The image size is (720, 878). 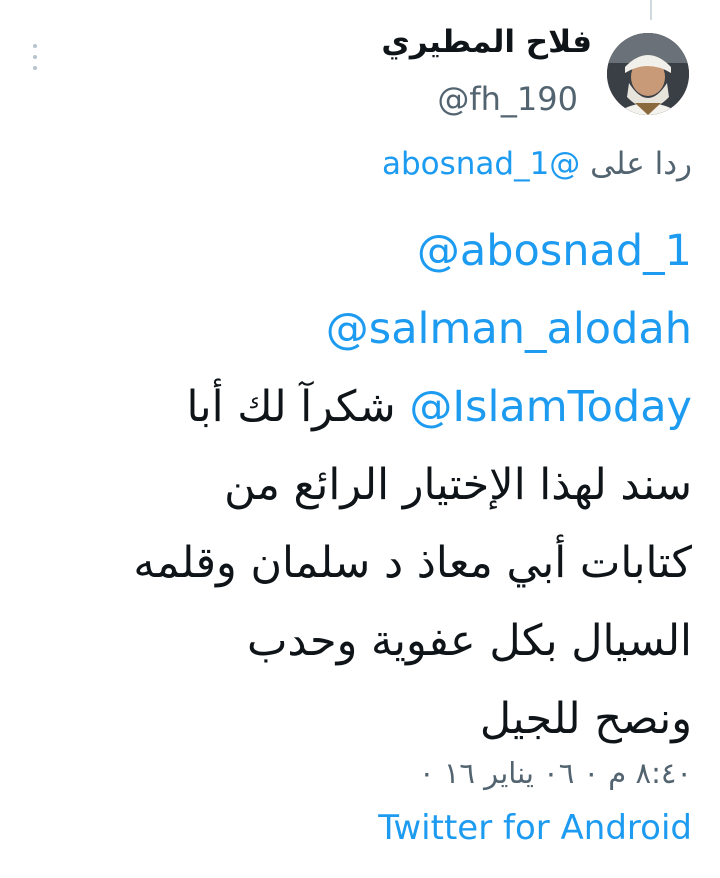 What do you see at coordinates (469, 641) in the screenshot?
I see `tweet-text-line: السيال بكل عفوية وحدب` at bounding box center [469, 641].